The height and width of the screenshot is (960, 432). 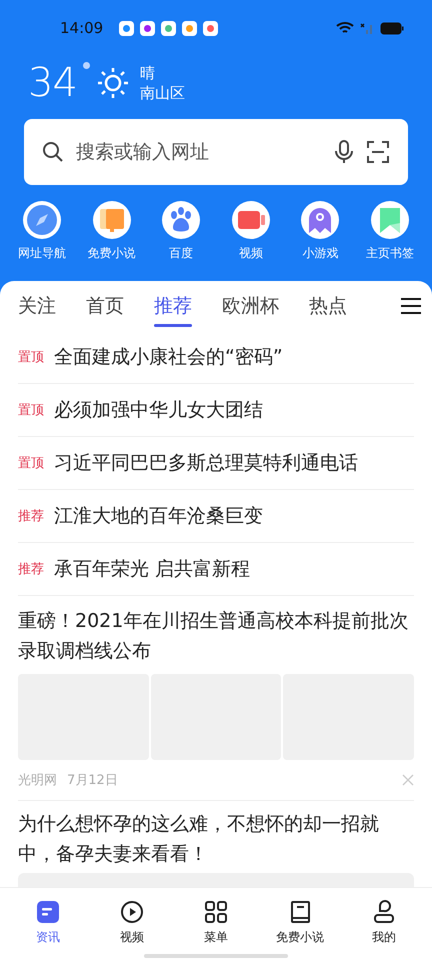 I want to click on article-title: 重磅！2021年在川招生普通高校本科提前批次录取调档线公布, so click(x=216, y=636).